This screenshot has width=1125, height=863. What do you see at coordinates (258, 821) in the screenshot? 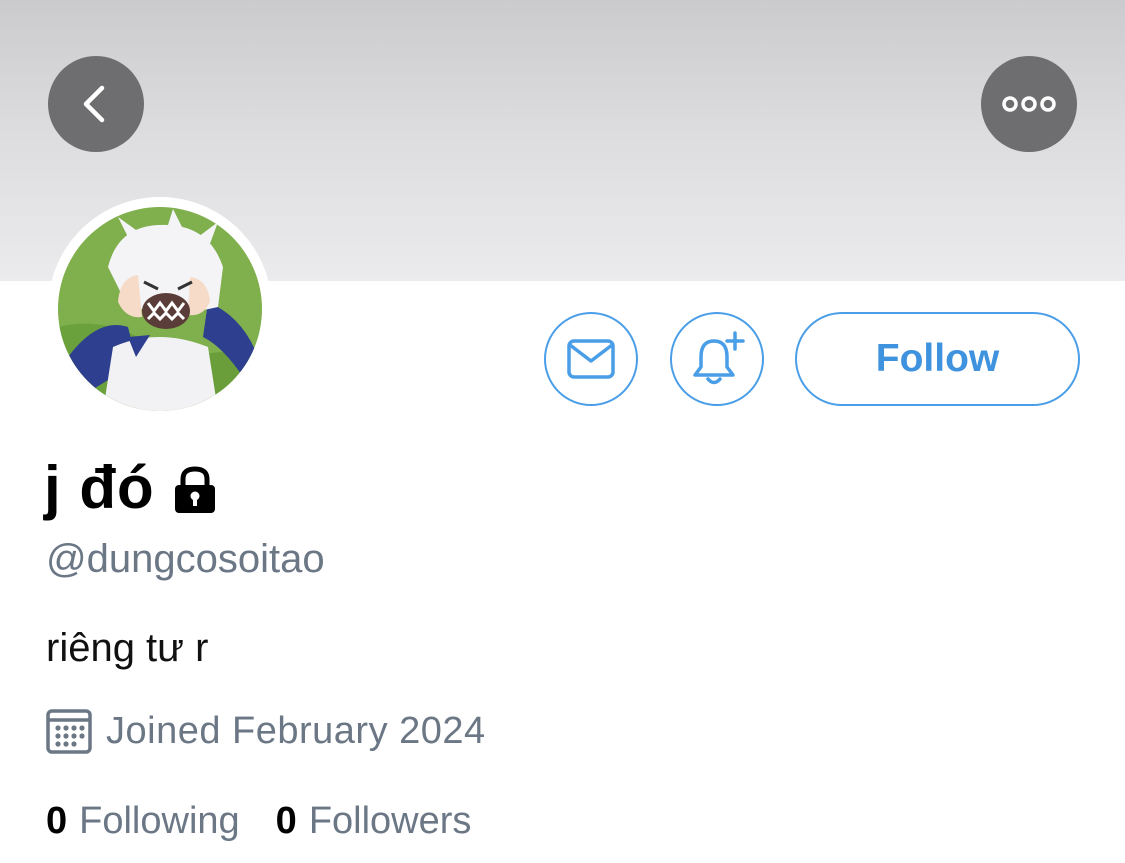
I see `follow-stats: 0 Following 0 Followers` at bounding box center [258, 821].